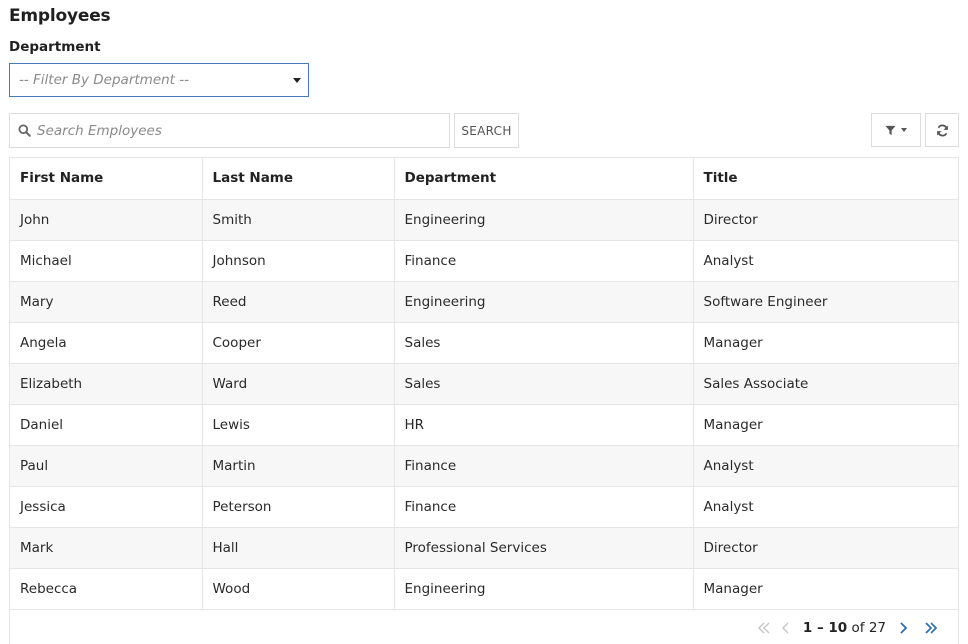  I want to click on cell-last-name: Martin, so click(298, 466).